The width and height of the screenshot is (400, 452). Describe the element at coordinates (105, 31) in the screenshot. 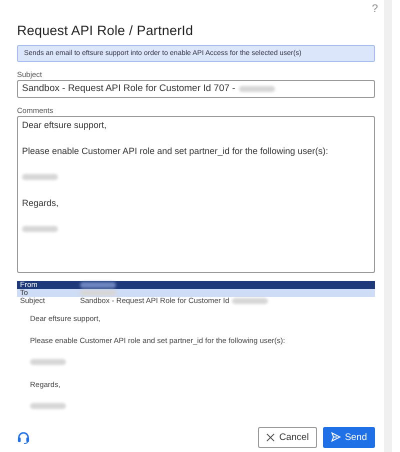

I see `dialog-title: Request API Role / PartnerId` at that location.